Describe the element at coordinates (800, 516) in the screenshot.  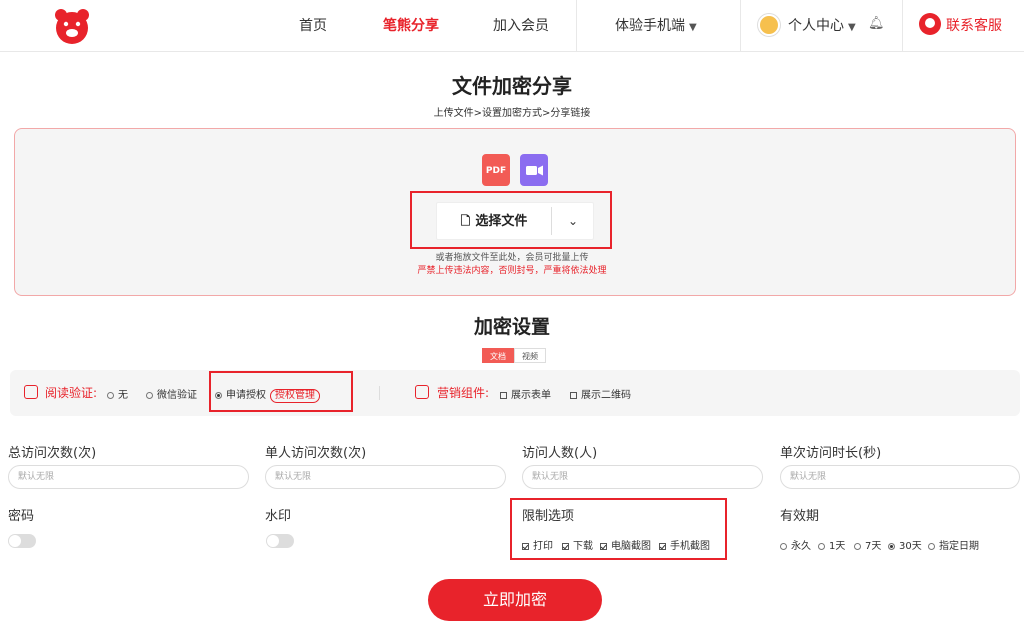
I see `validity-label: 有效期` at that location.